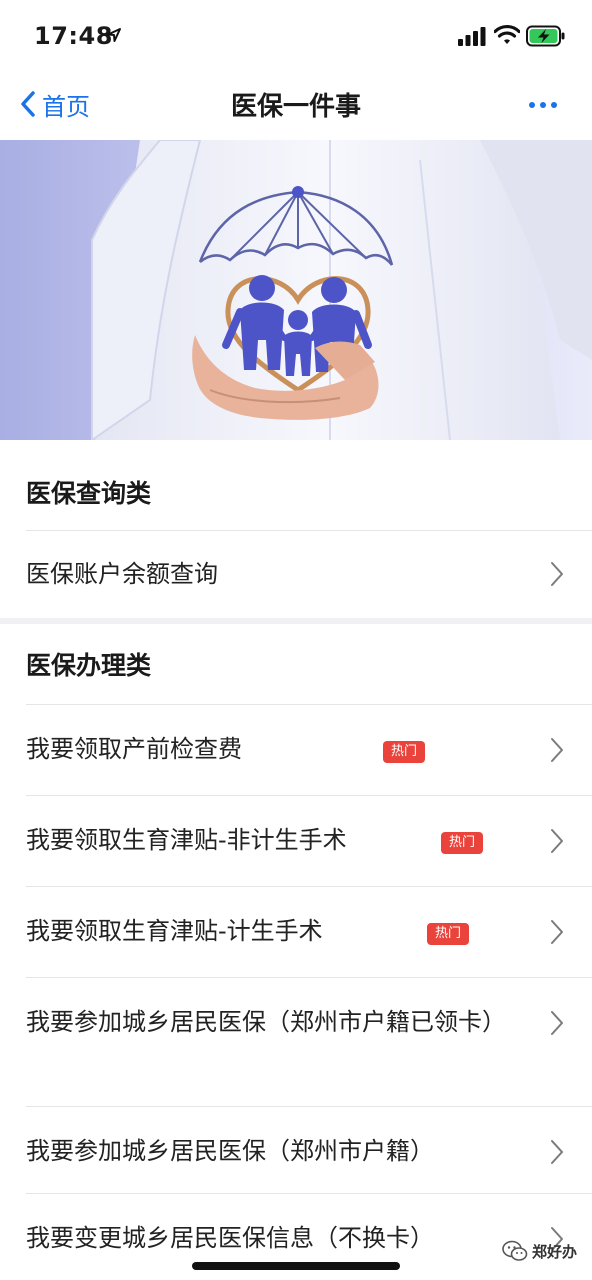 The image size is (592, 1280). What do you see at coordinates (230, 1238) in the screenshot?
I see `list-item-label: 我要变更城乡居民医保信息（不换卡）` at bounding box center [230, 1238].